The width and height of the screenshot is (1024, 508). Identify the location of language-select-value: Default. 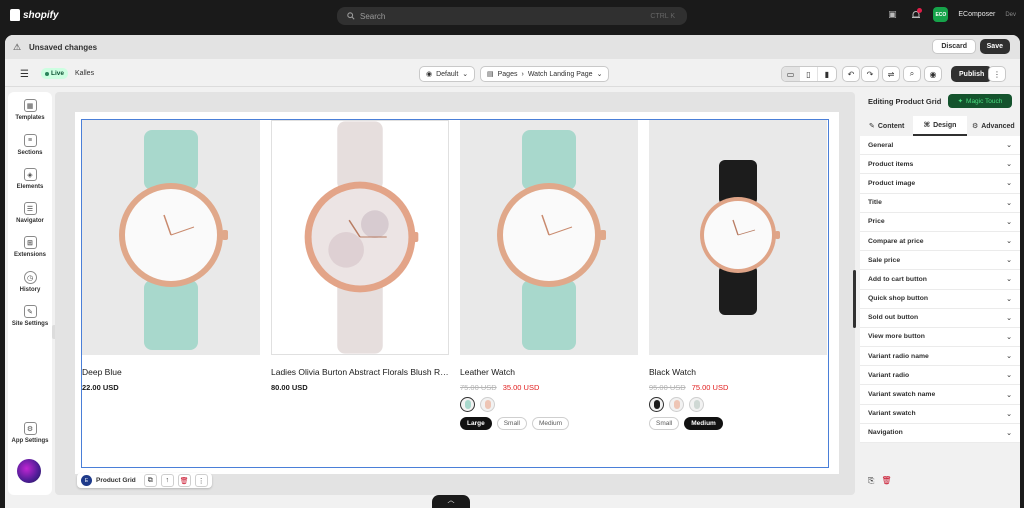
(447, 74).